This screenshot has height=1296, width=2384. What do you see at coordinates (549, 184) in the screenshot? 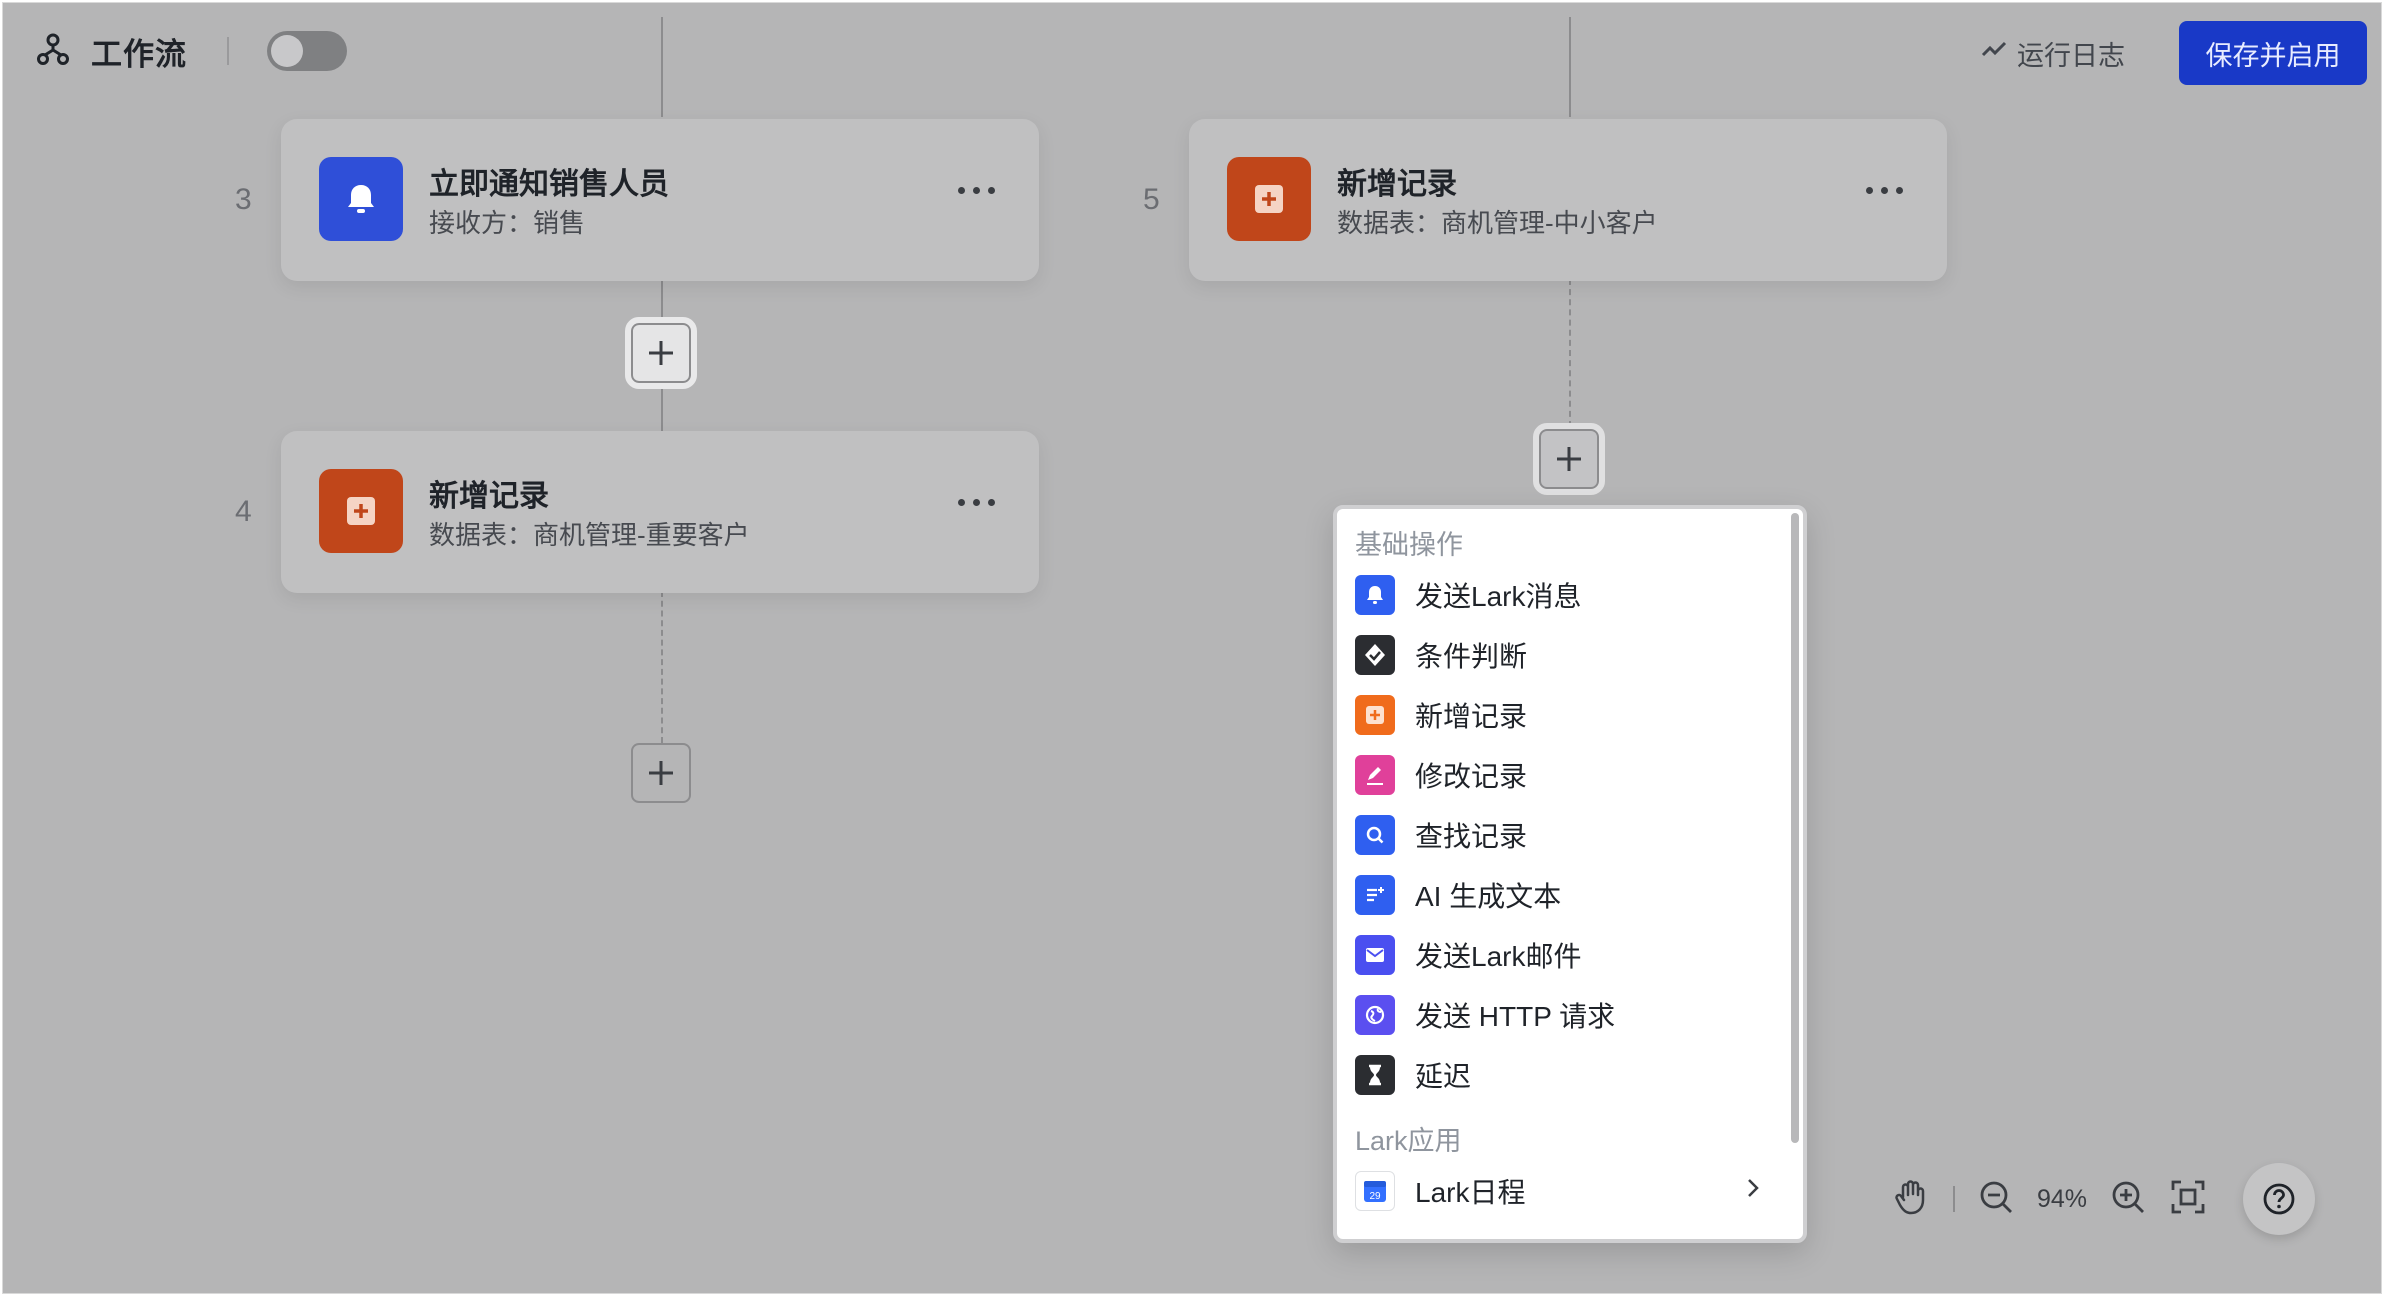
I see `node-title: 立即通知销售人员` at bounding box center [549, 184].